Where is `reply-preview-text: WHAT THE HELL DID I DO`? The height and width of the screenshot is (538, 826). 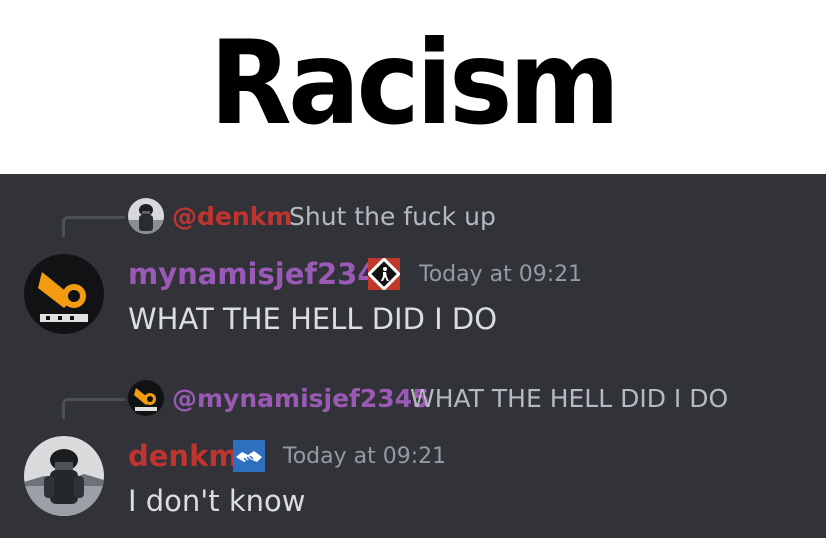 reply-preview-text: WHAT THE HELL DID I DO is located at coordinates (569, 398).